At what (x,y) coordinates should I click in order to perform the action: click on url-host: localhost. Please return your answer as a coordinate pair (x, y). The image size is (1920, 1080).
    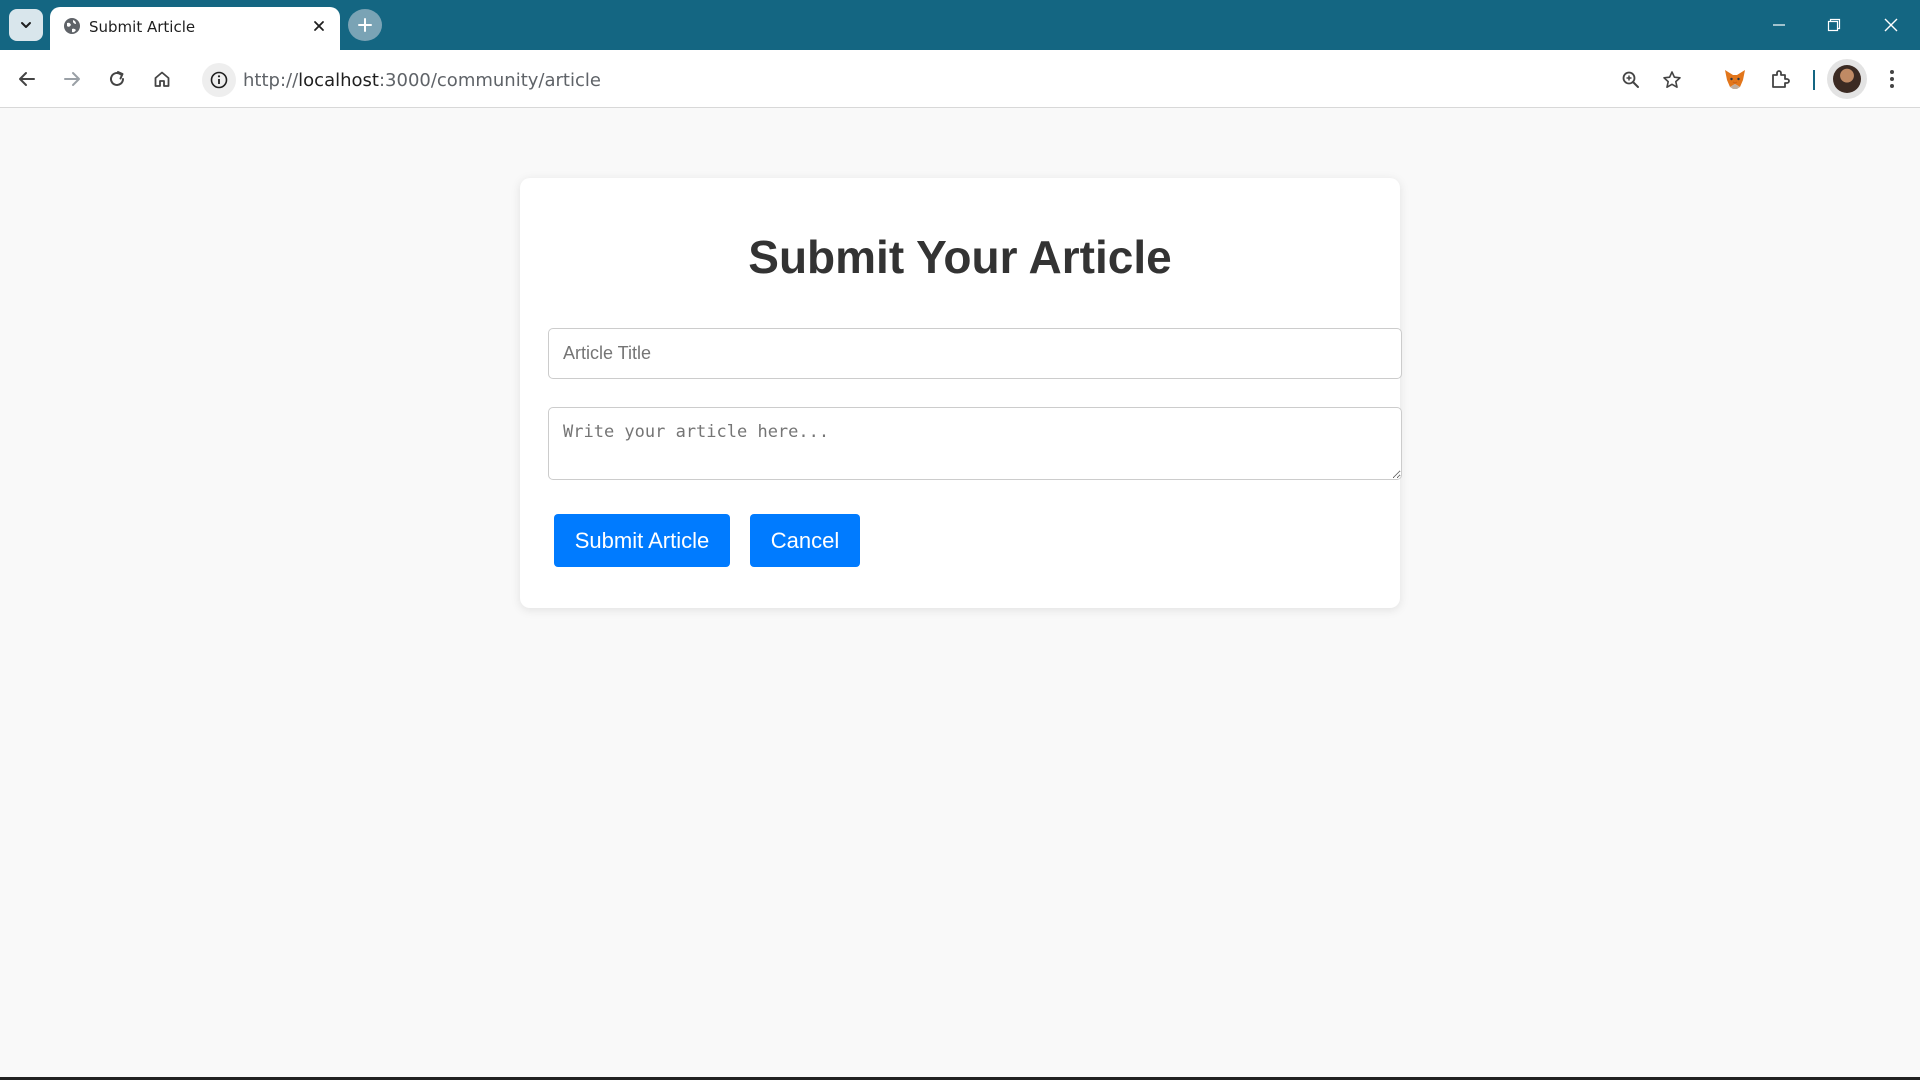
    Looking at the image, I should click on (338, 80).